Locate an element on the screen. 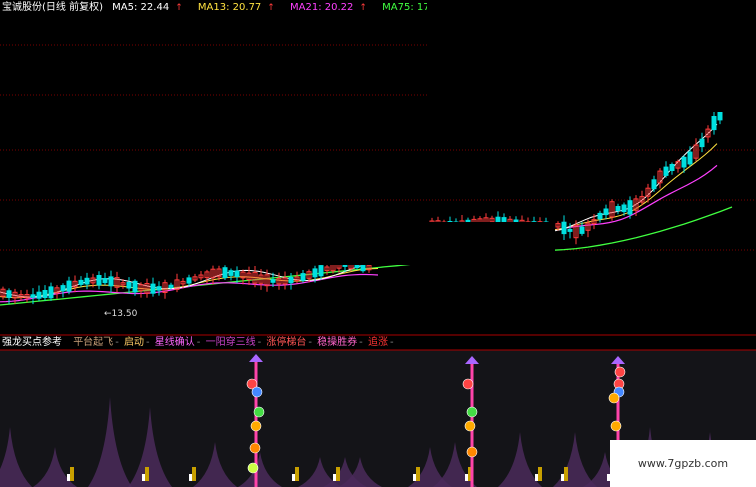 The height and width of the screenshot is (487, 756). ma13-line-right is located at coordinates (636, 187).